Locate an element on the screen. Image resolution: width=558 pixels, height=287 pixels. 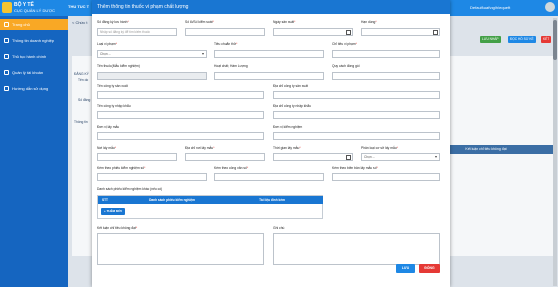
violation-criteria-input is located at coordinates (386, 54).